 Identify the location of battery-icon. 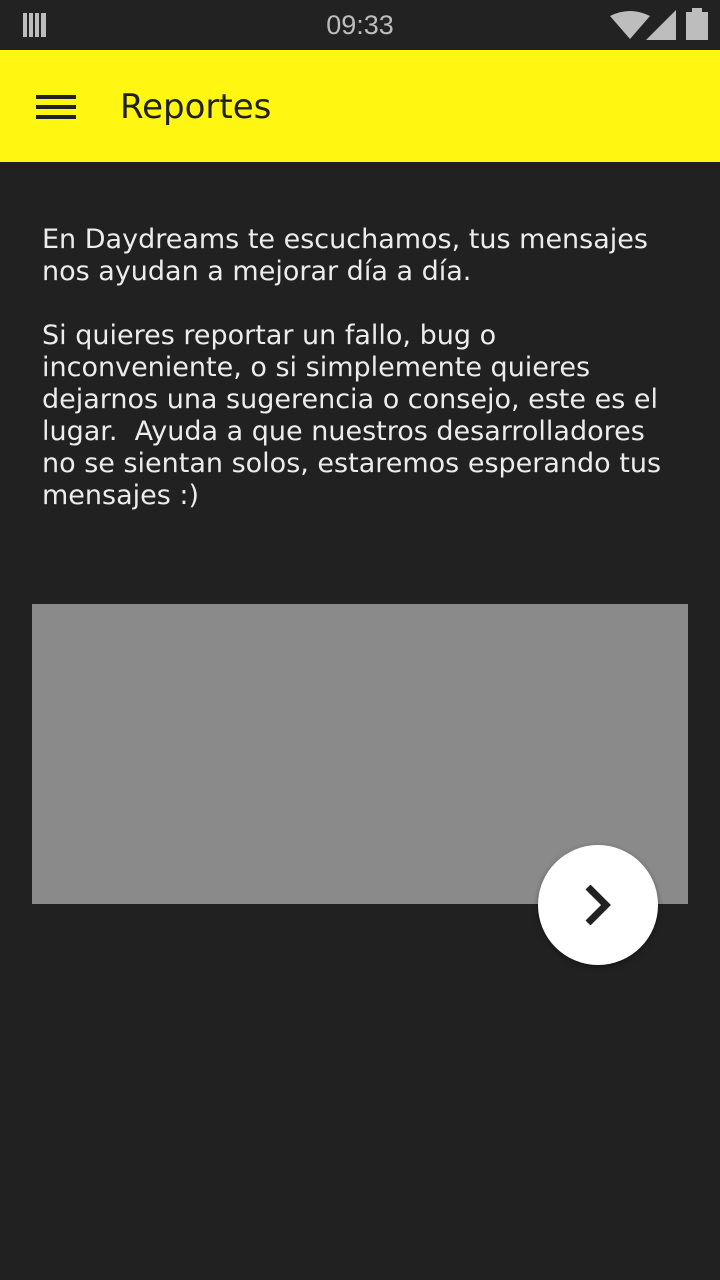
(697, 24).